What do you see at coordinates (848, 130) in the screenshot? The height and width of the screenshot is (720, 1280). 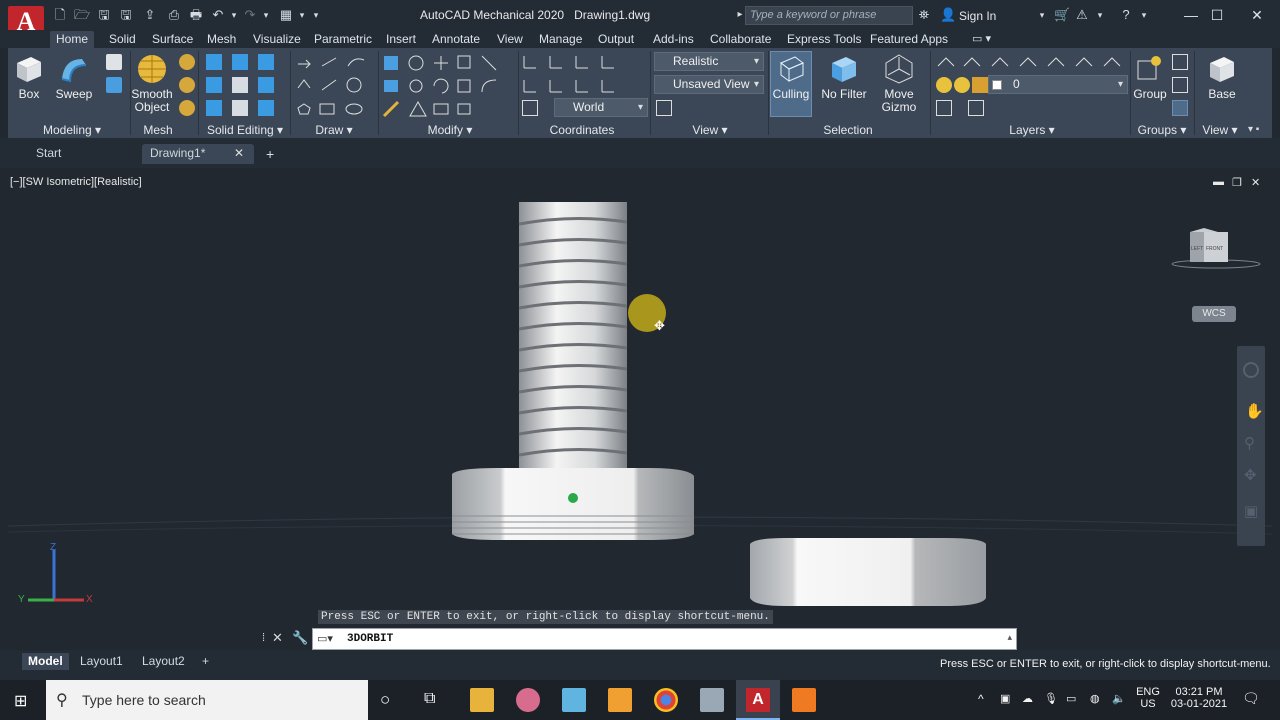 I see `panel-selection-title: Selection` at bounding box center [848, 130].